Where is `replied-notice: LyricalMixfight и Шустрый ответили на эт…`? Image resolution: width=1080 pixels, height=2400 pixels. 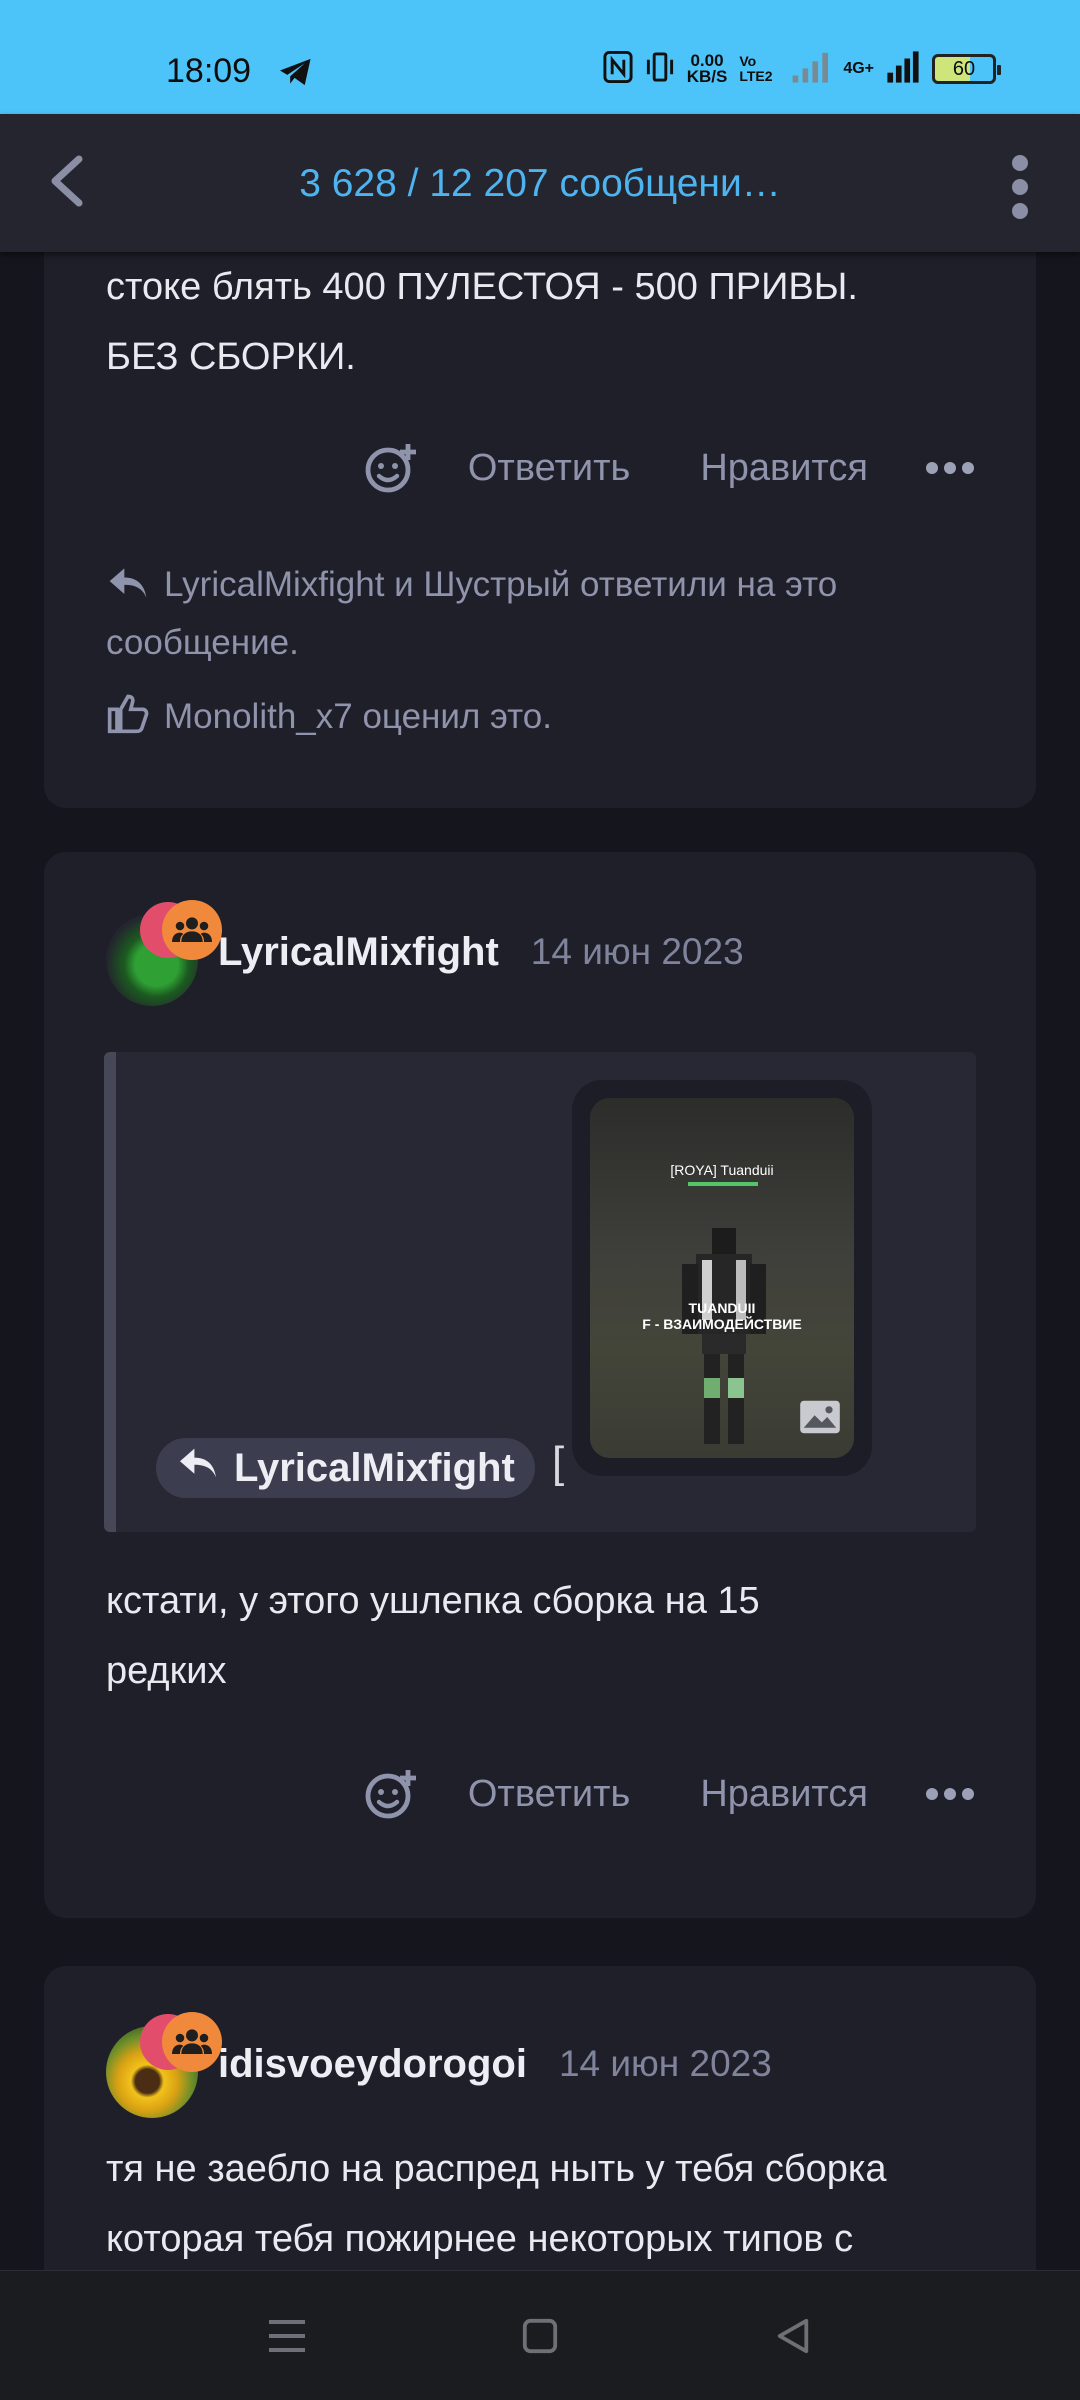 replied-notice: LyricalMixfight и Шустрый ответили на эт… is located at coordinates (541, 614).